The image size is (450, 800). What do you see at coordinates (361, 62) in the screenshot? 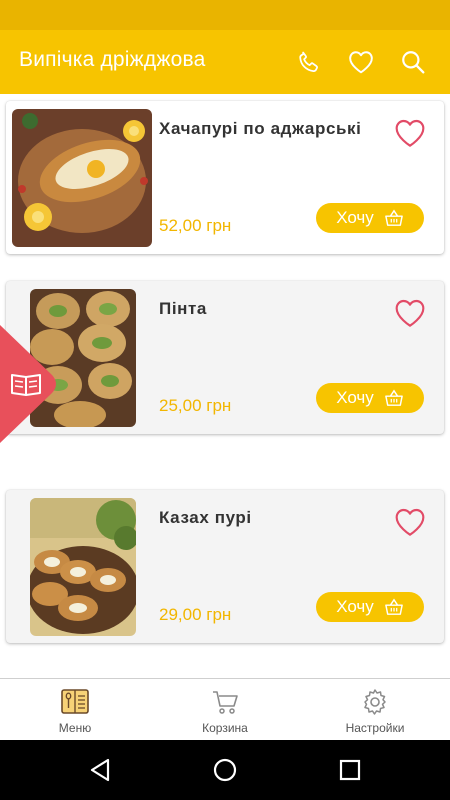
I see `favorites-heart-icon` at bounding box center [361, 62].